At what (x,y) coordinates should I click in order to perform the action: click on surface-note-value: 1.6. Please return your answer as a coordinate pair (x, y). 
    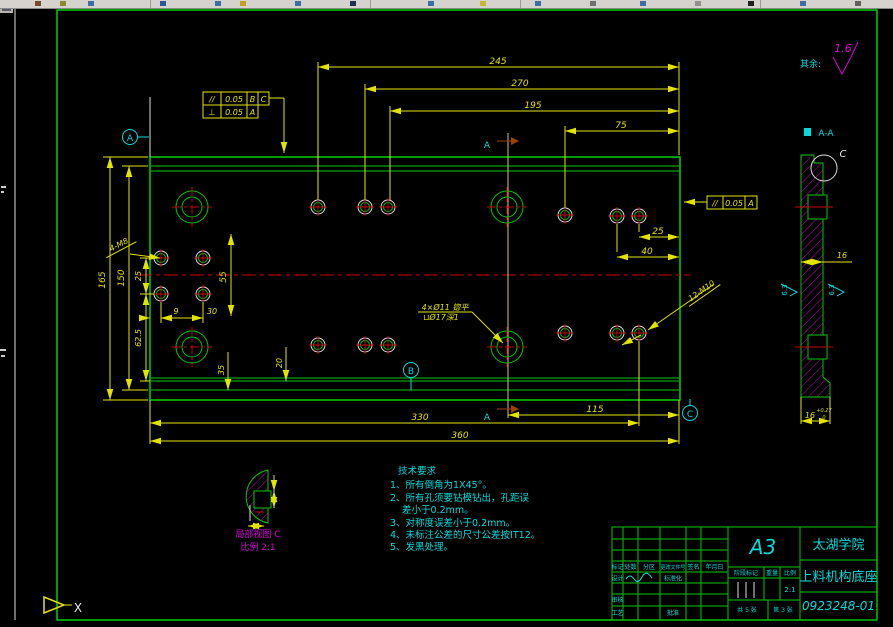
    Looking at the image, I should click on (843, 48).